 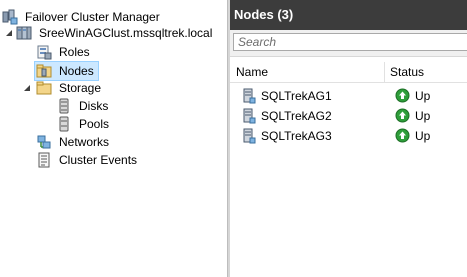 What do you see at coordinates (348, 96) in the screenshot?
I see `table-row: SQLTrekAG1 Up` at bounding box center [348, 96].